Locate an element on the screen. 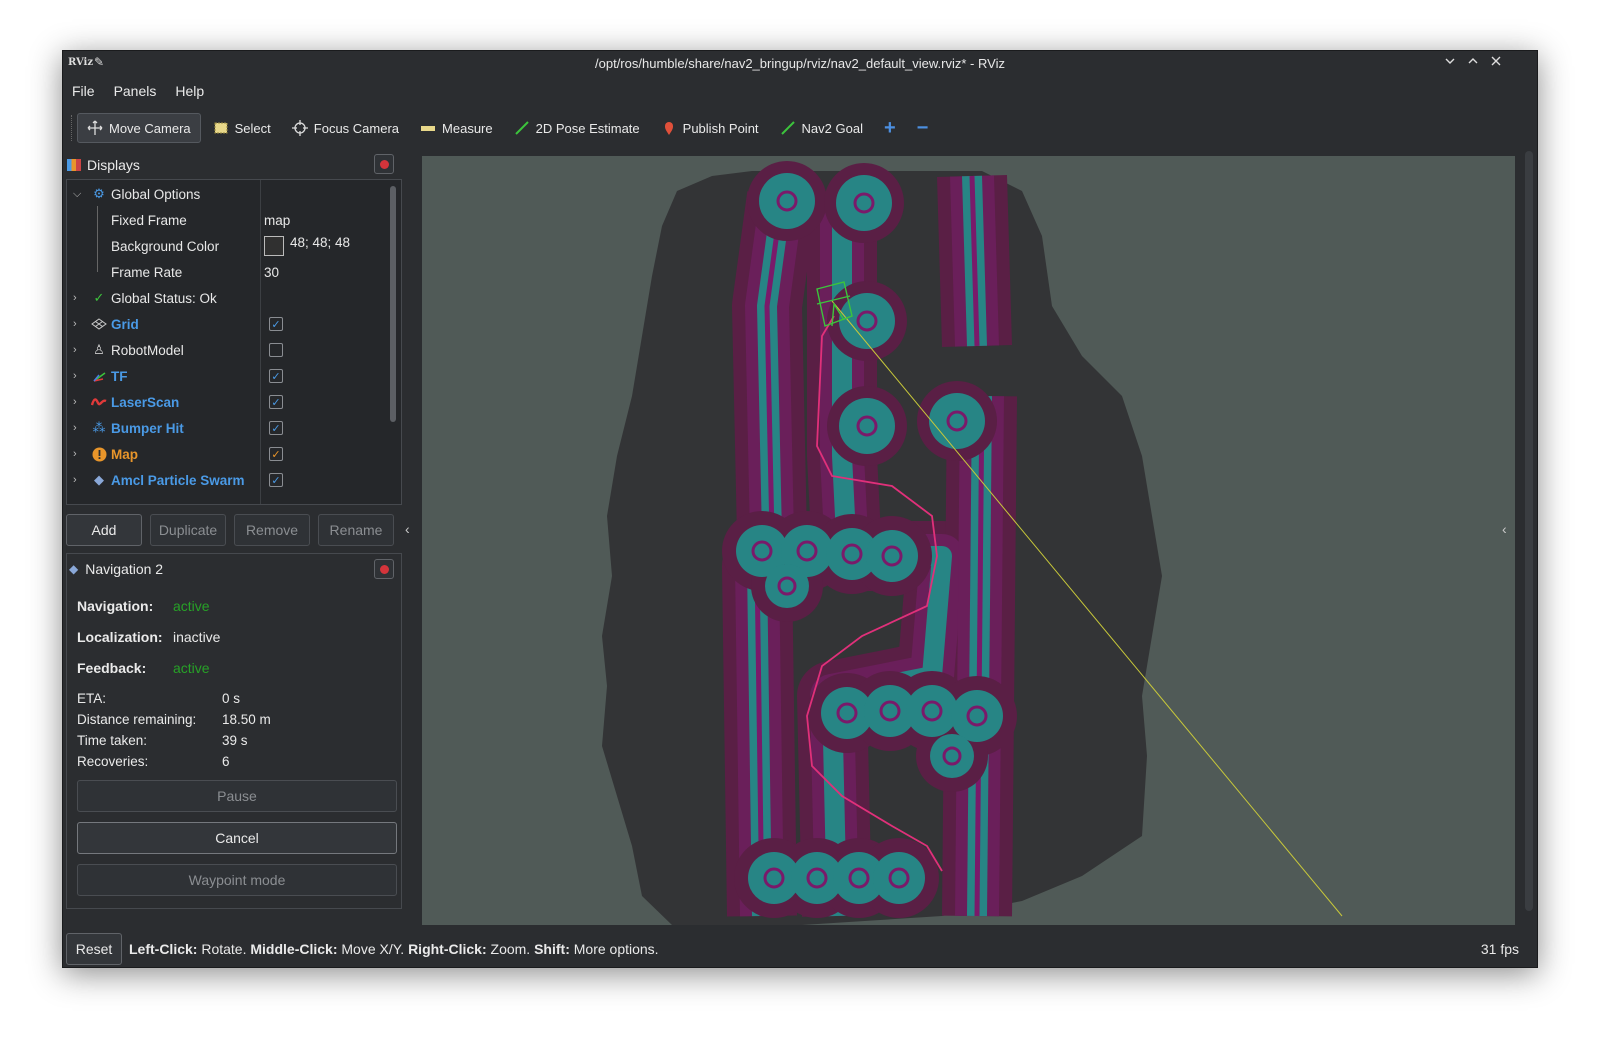  nav2-goal-icon is located at coordinates (788, 128).